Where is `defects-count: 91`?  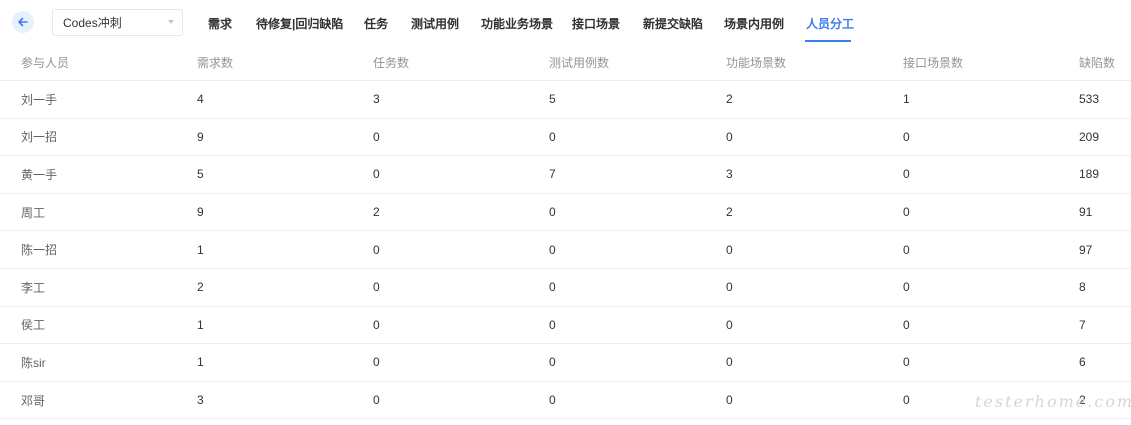
defects-count: 91 is located at coordinates (1086, 212).